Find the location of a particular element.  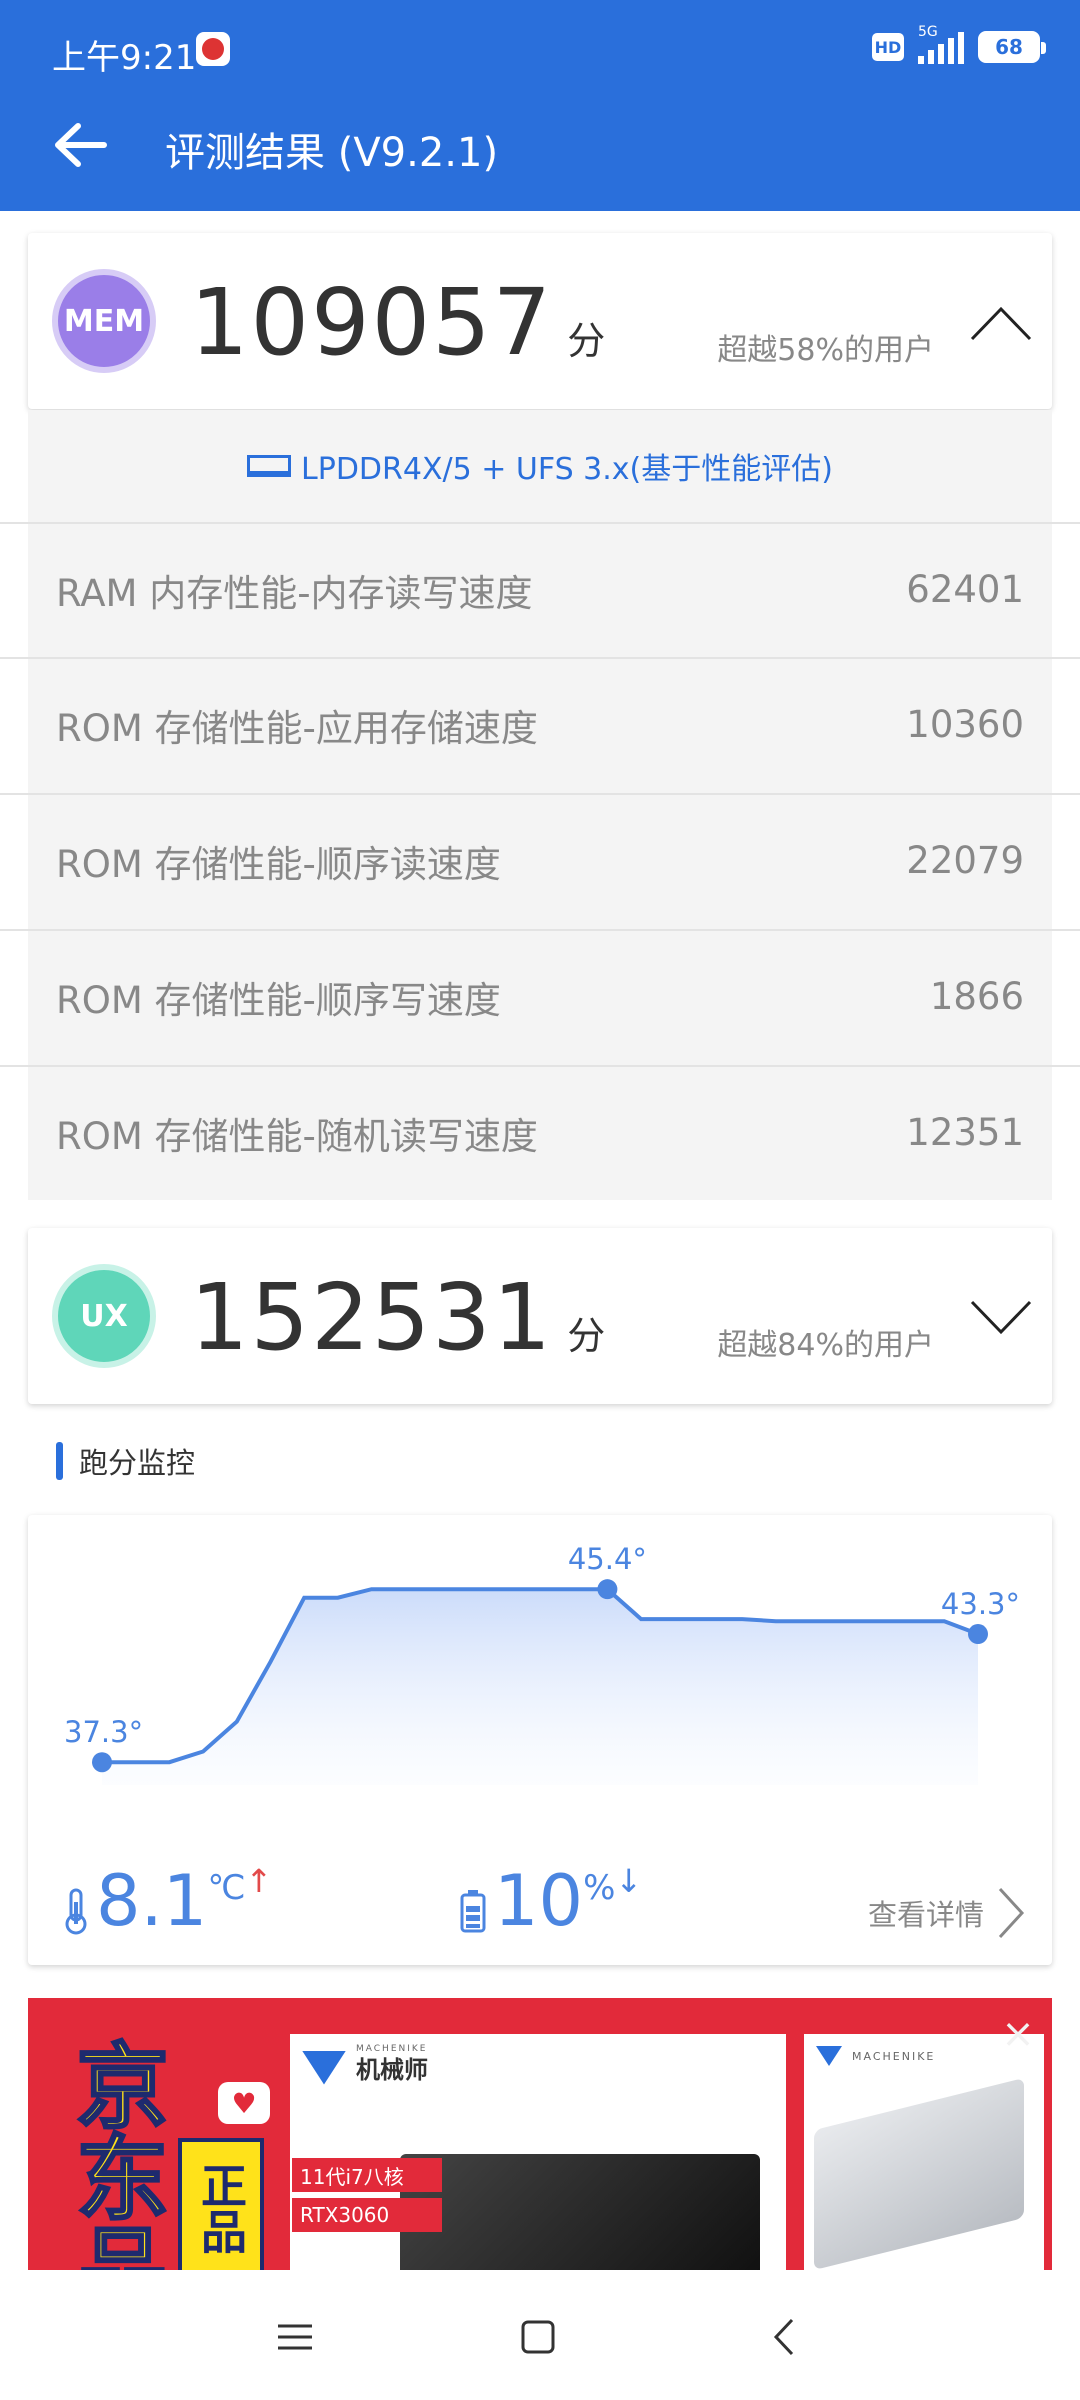

view-details-label: 查看详情 is located at coordinates (925, 1915).